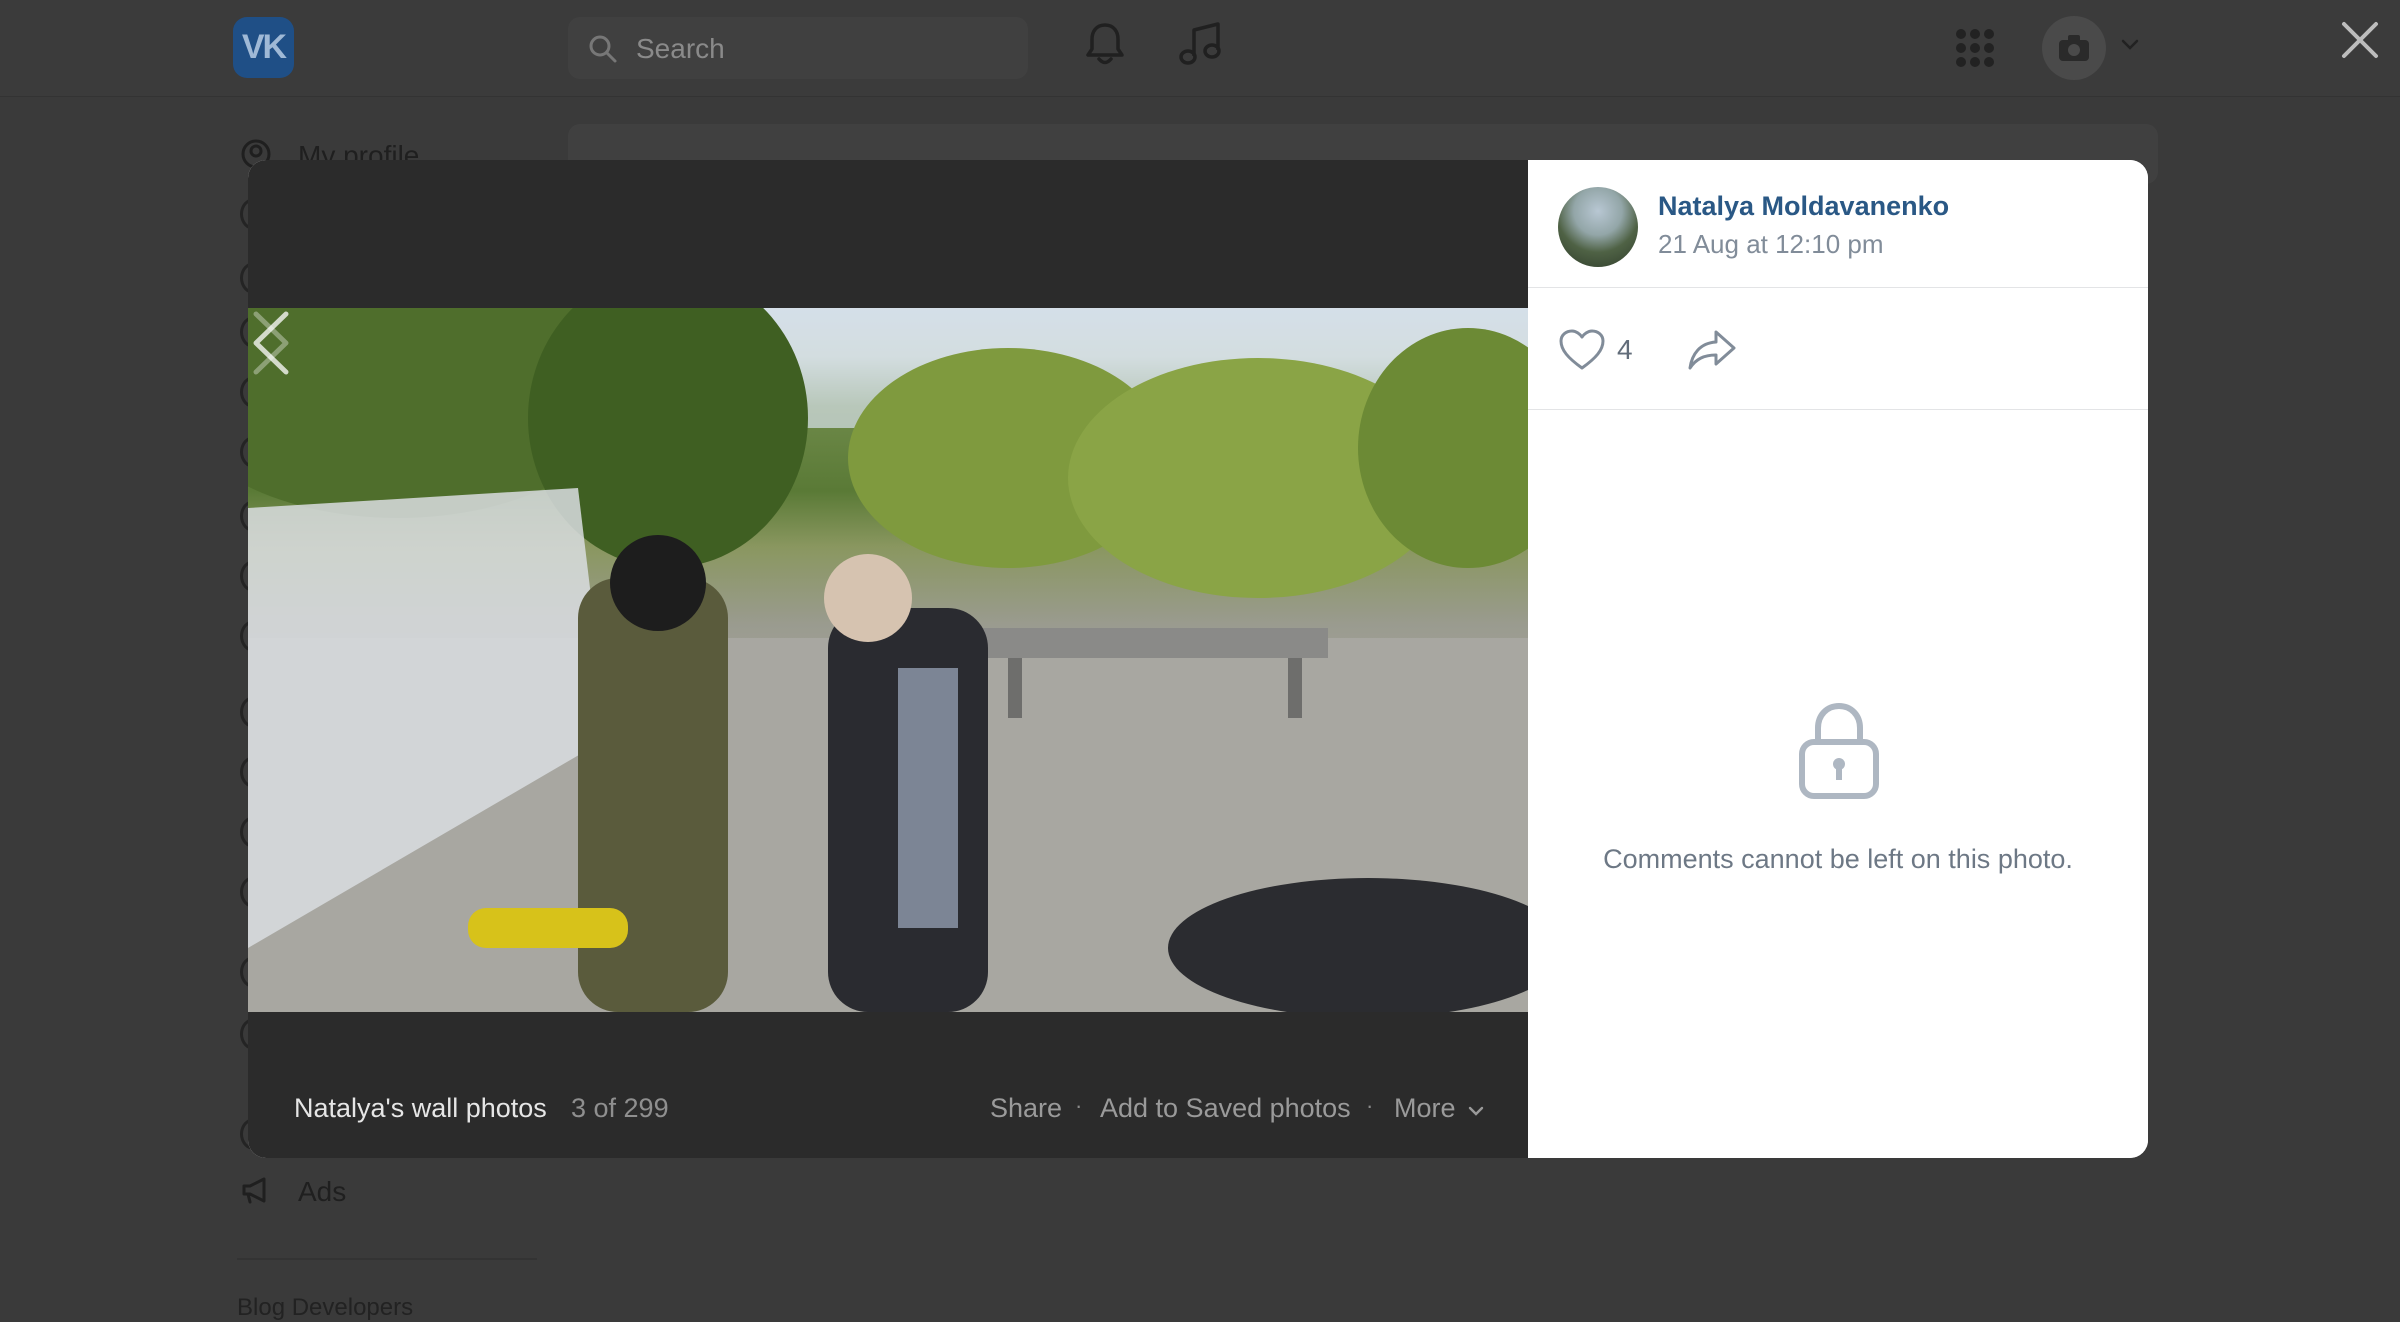  Describe the element at coordinates (1598, 227) in the screenshot. I see `author-avatar` at that location.